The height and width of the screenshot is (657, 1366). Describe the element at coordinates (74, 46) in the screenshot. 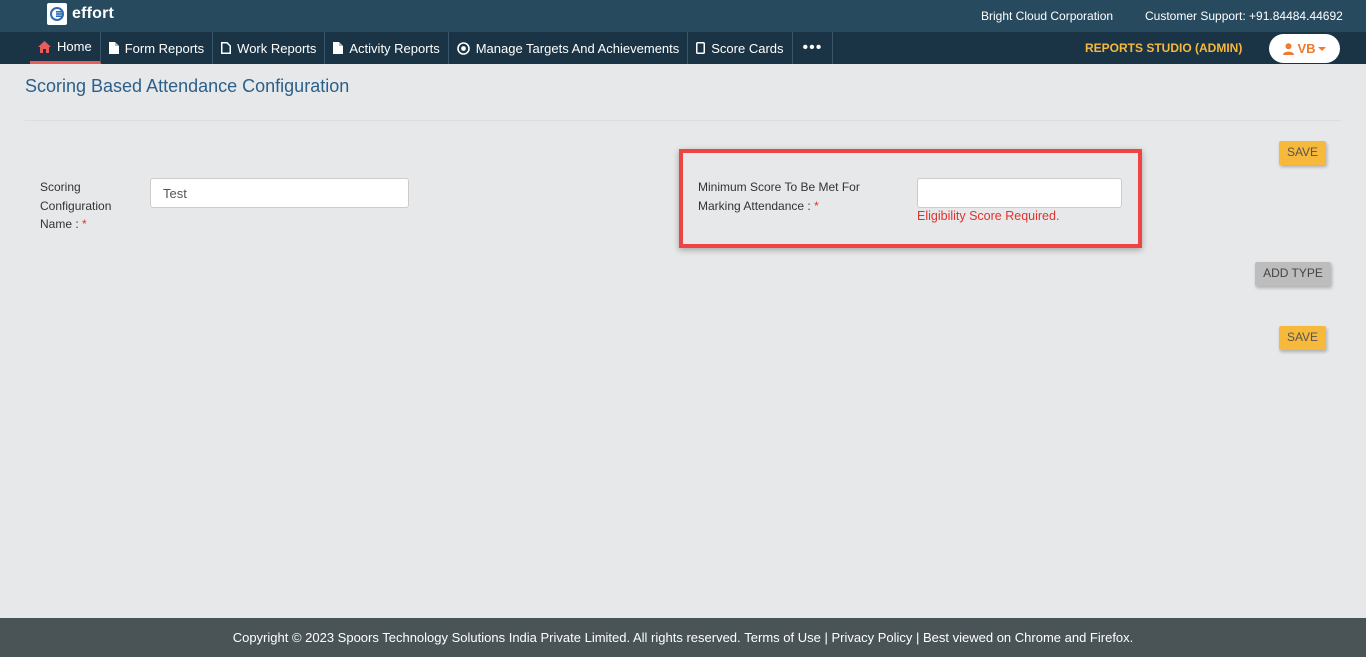

I see `nav-label-home: Home` at that location.